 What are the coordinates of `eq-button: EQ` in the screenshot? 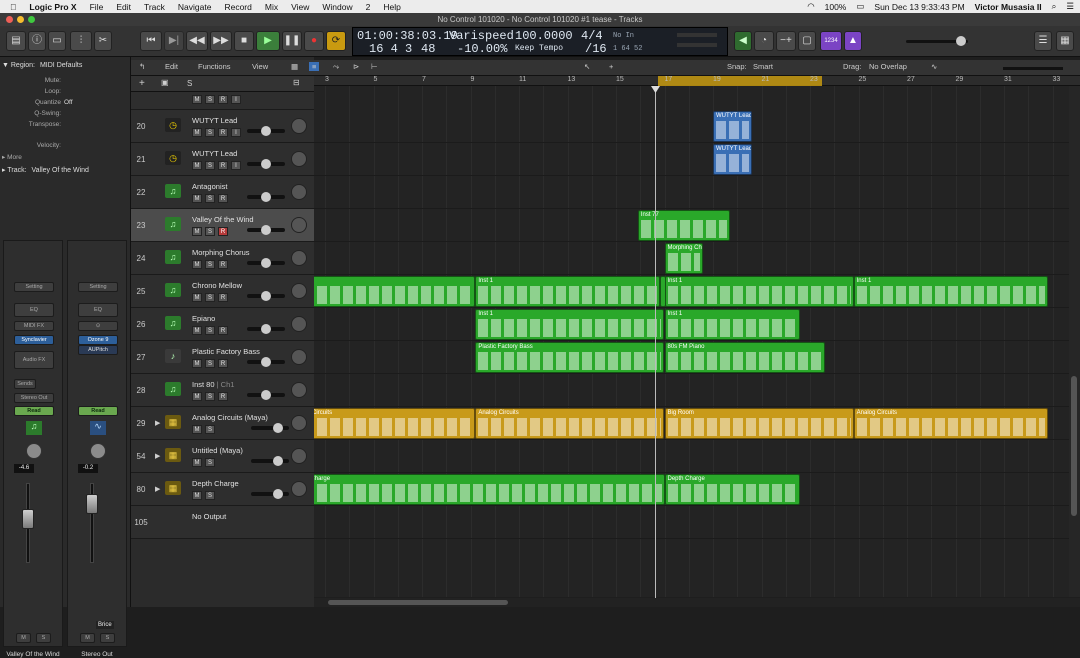 It's located at (98, 310).